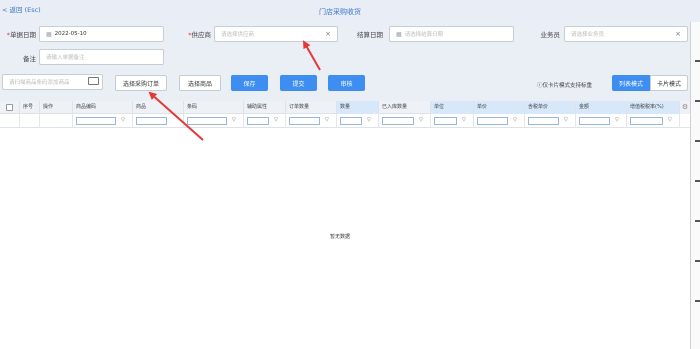 This screenshot has height=349, width=700. Describe the element at coordinates (312, 55) in the screenshot. I see `annotation-arrow-supplier` at that location.